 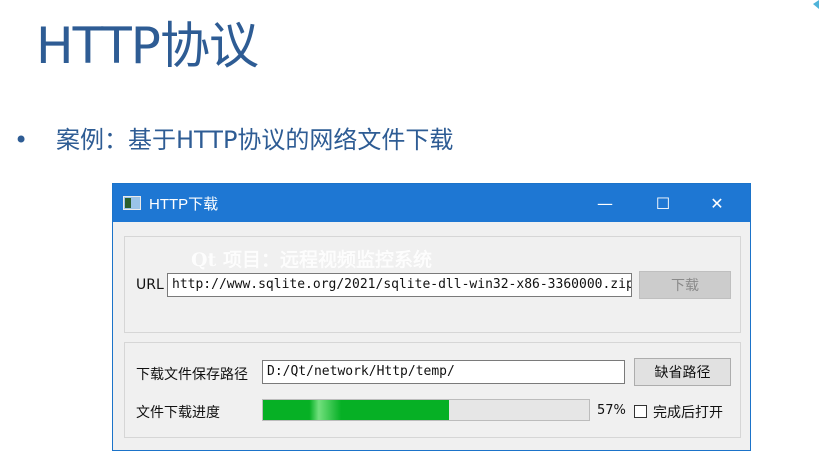 I want to click on default-path-button: 缺省路径, so click(x=682, y=372).